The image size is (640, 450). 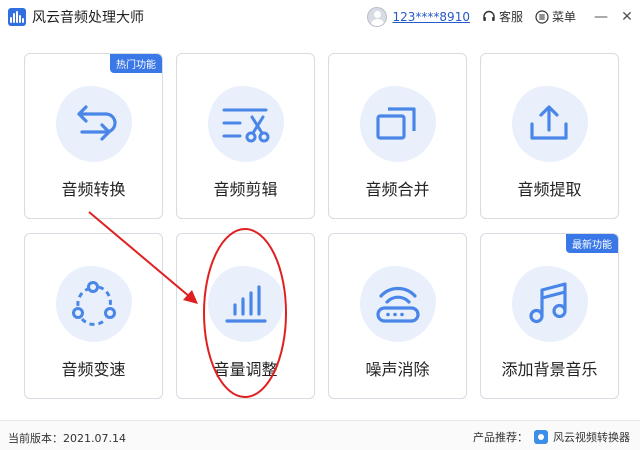 I want to click on customer-service-button: 客服, so click(x=502, y=16).